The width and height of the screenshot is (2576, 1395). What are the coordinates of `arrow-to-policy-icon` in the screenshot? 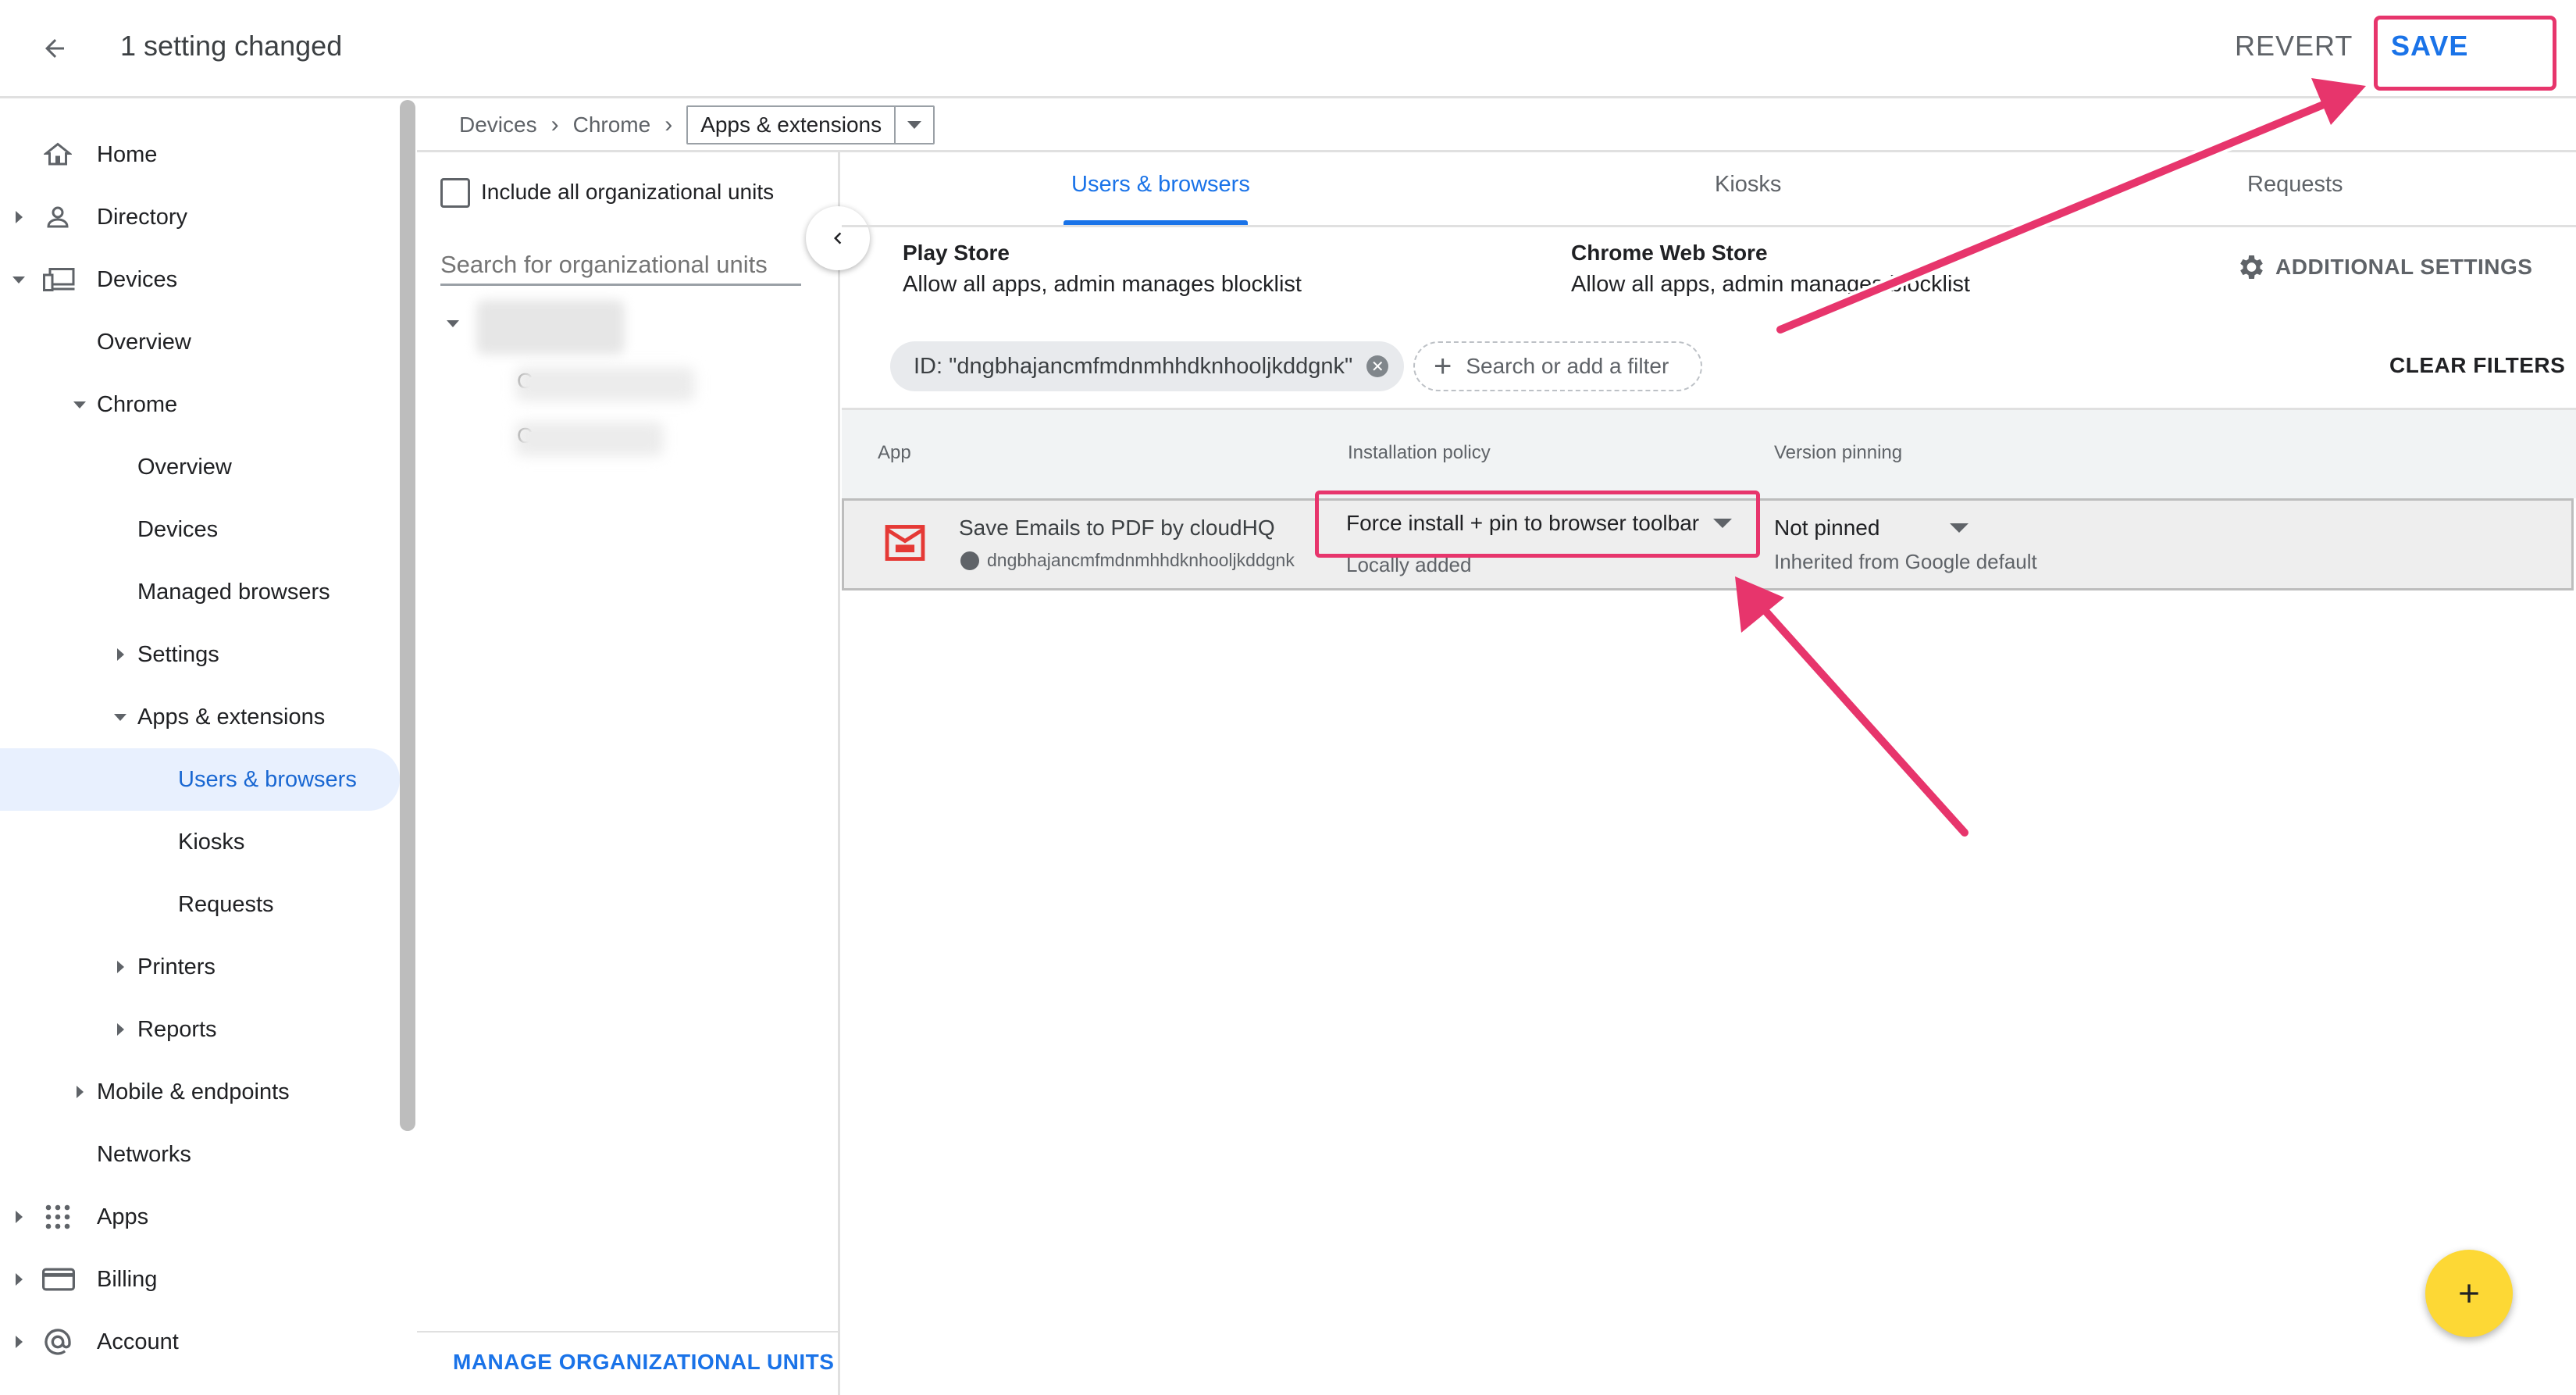 It's located at (1853, 708).